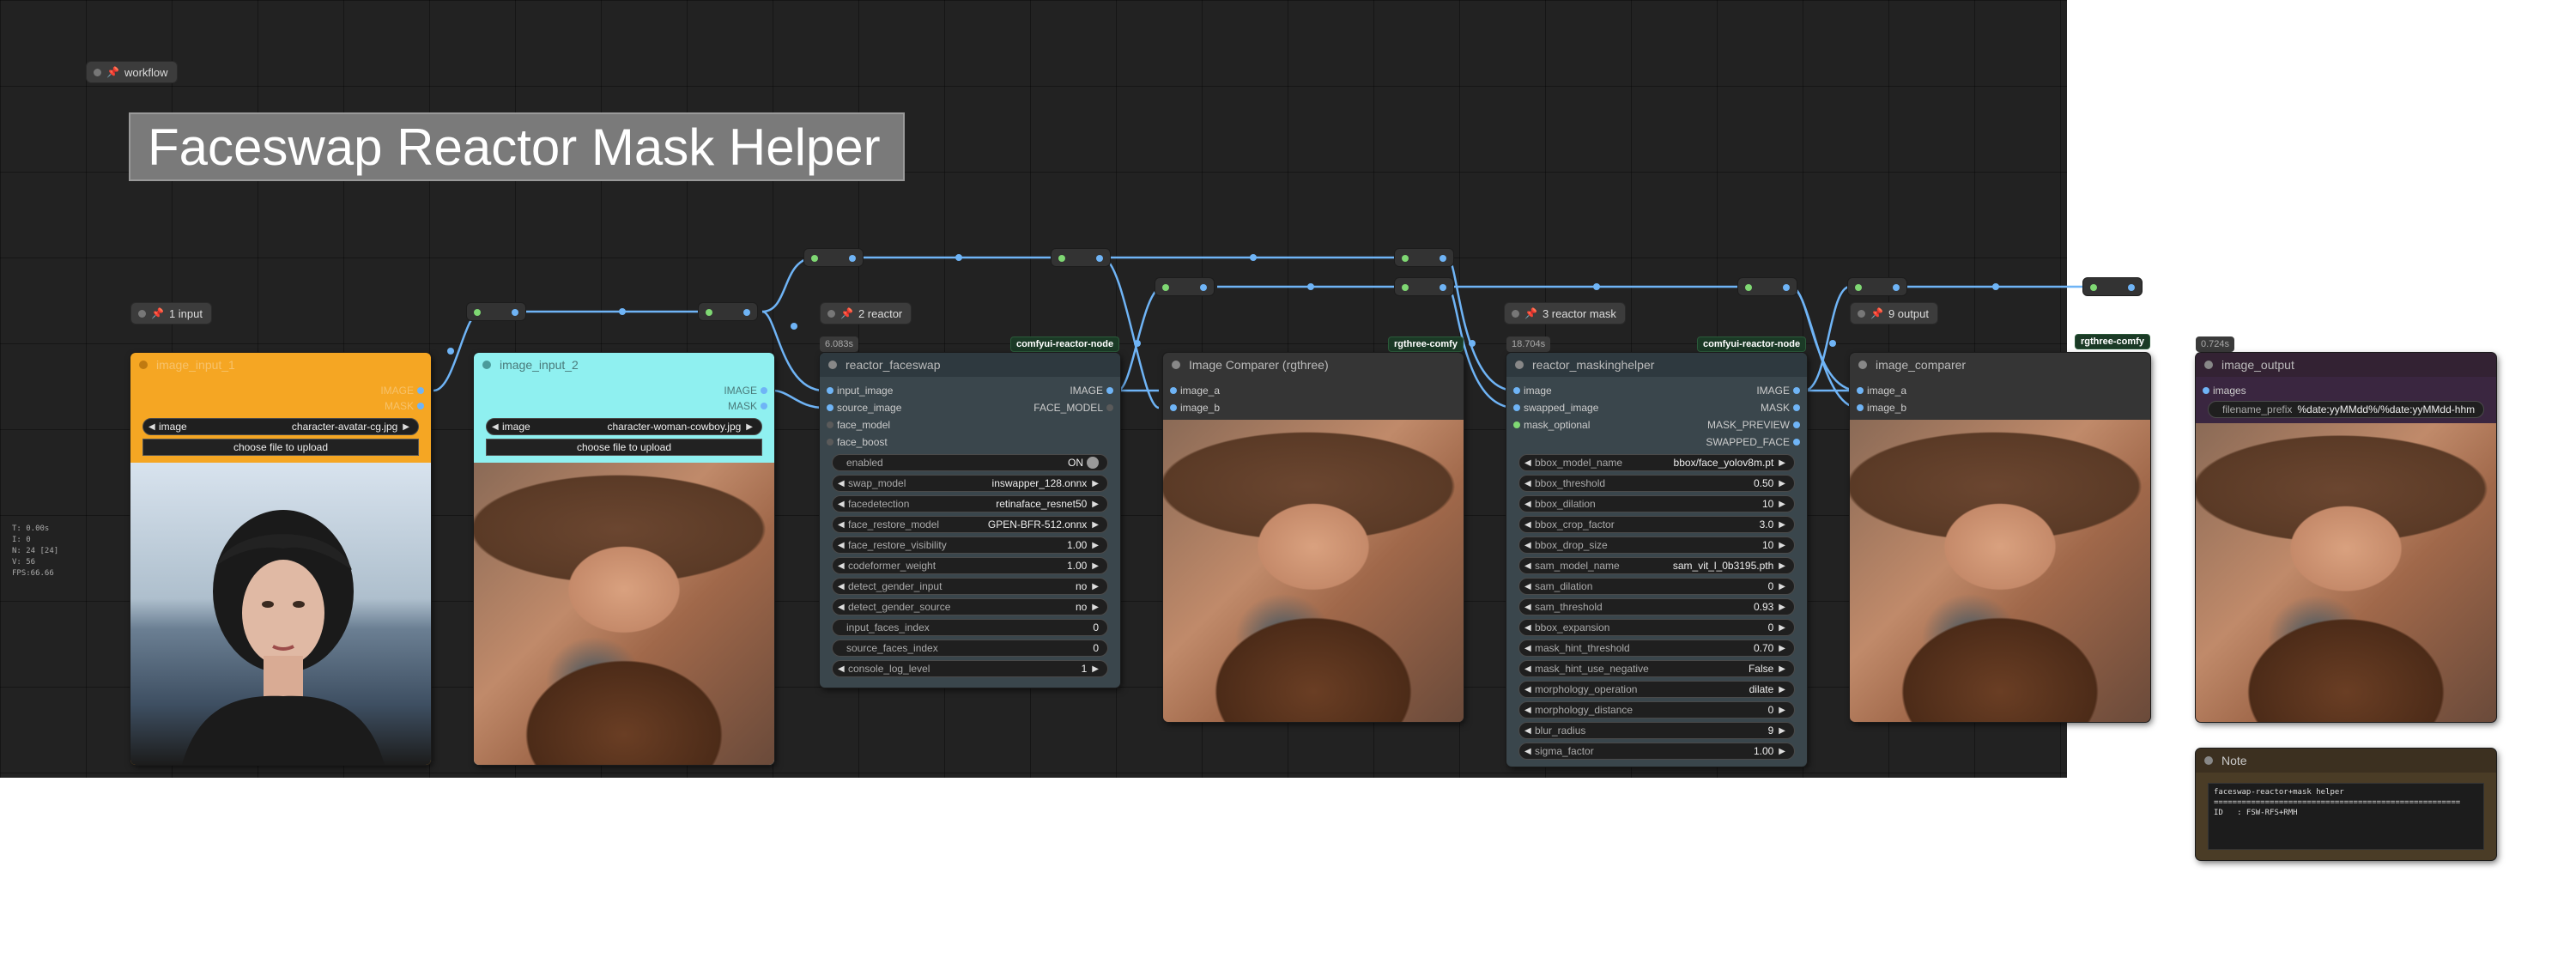 This screenshot has width=2576, height=970. Describe the element at coordinates (1656, 689) in the screenshot. I see `widget-morphology-operation: ◀ morphology_operation dilate ▶` at that location.